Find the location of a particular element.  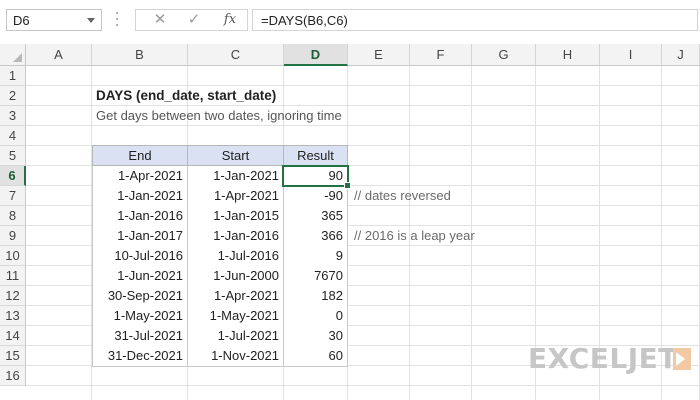

table-cell-start: 1-Jul-2021 is located at coordinates (235, 336).